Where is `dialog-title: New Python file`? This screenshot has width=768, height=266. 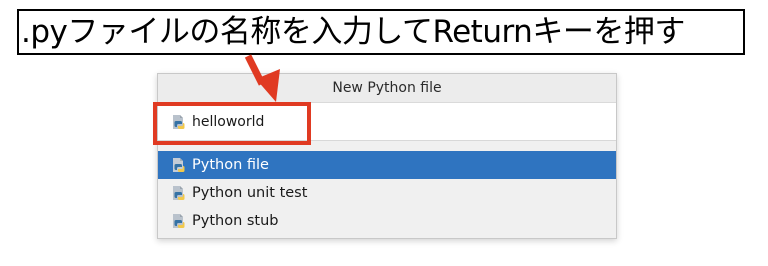 dialog-title: New Python file is located at coordinates (387, 88).